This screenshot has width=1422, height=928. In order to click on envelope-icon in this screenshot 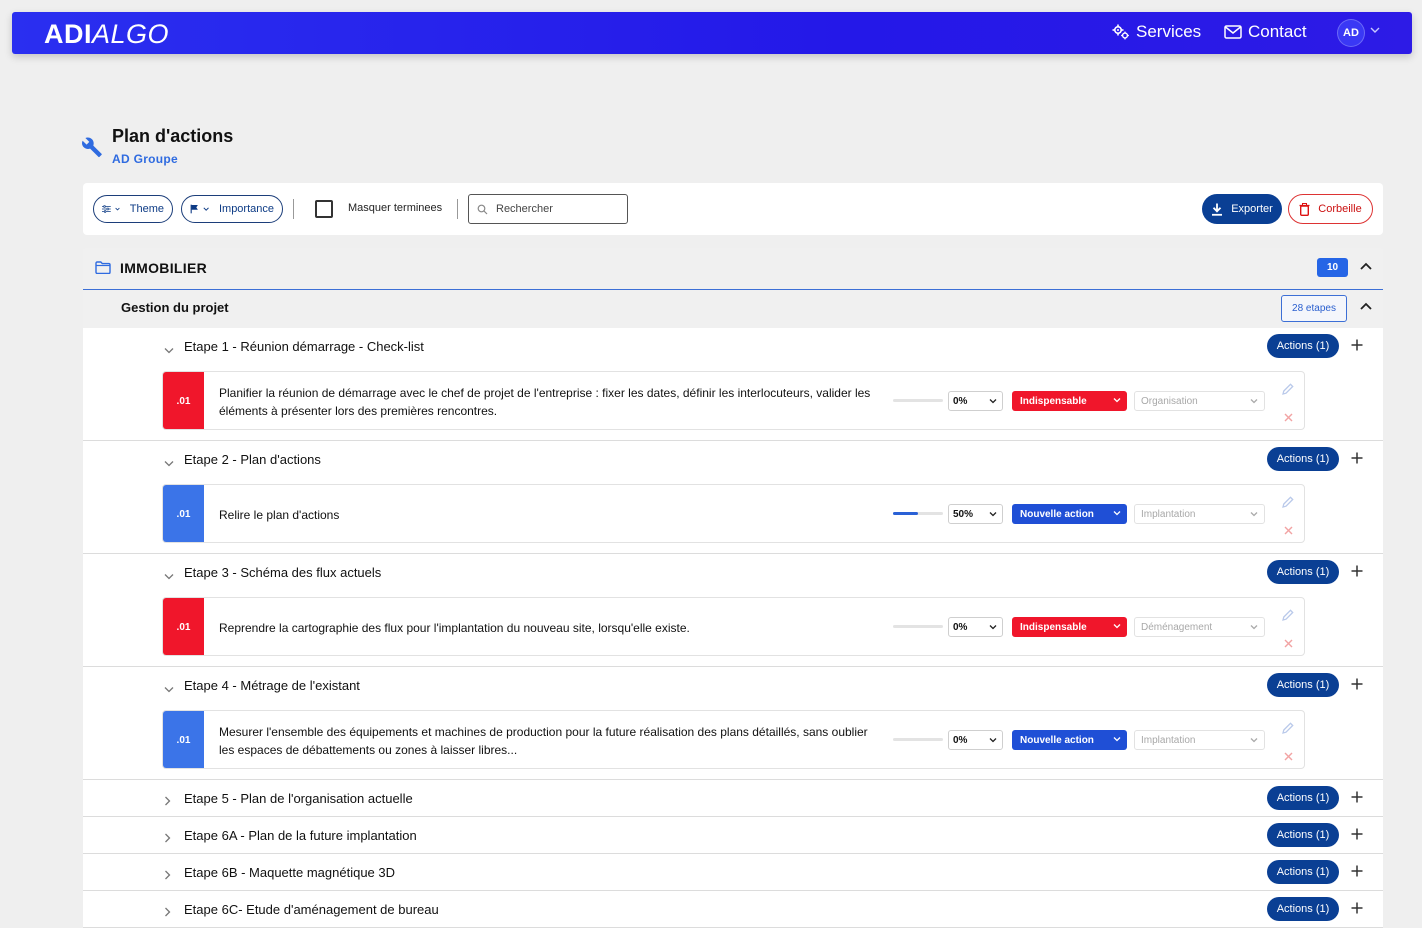, I will do `click(1233, 32)`.